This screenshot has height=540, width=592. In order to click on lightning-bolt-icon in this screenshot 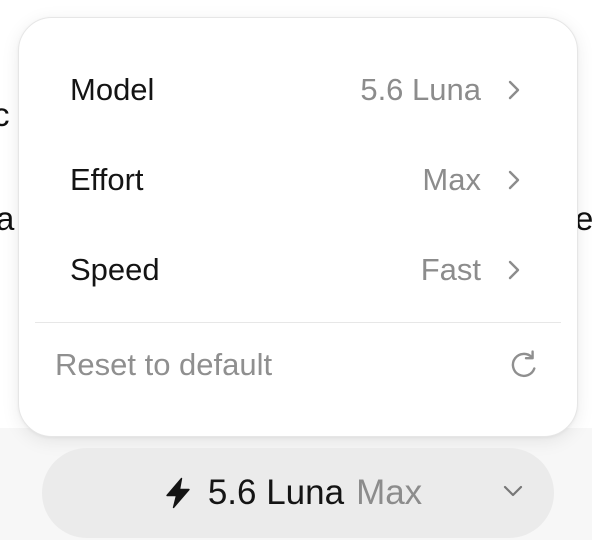, I will do `click(178, 493)`.